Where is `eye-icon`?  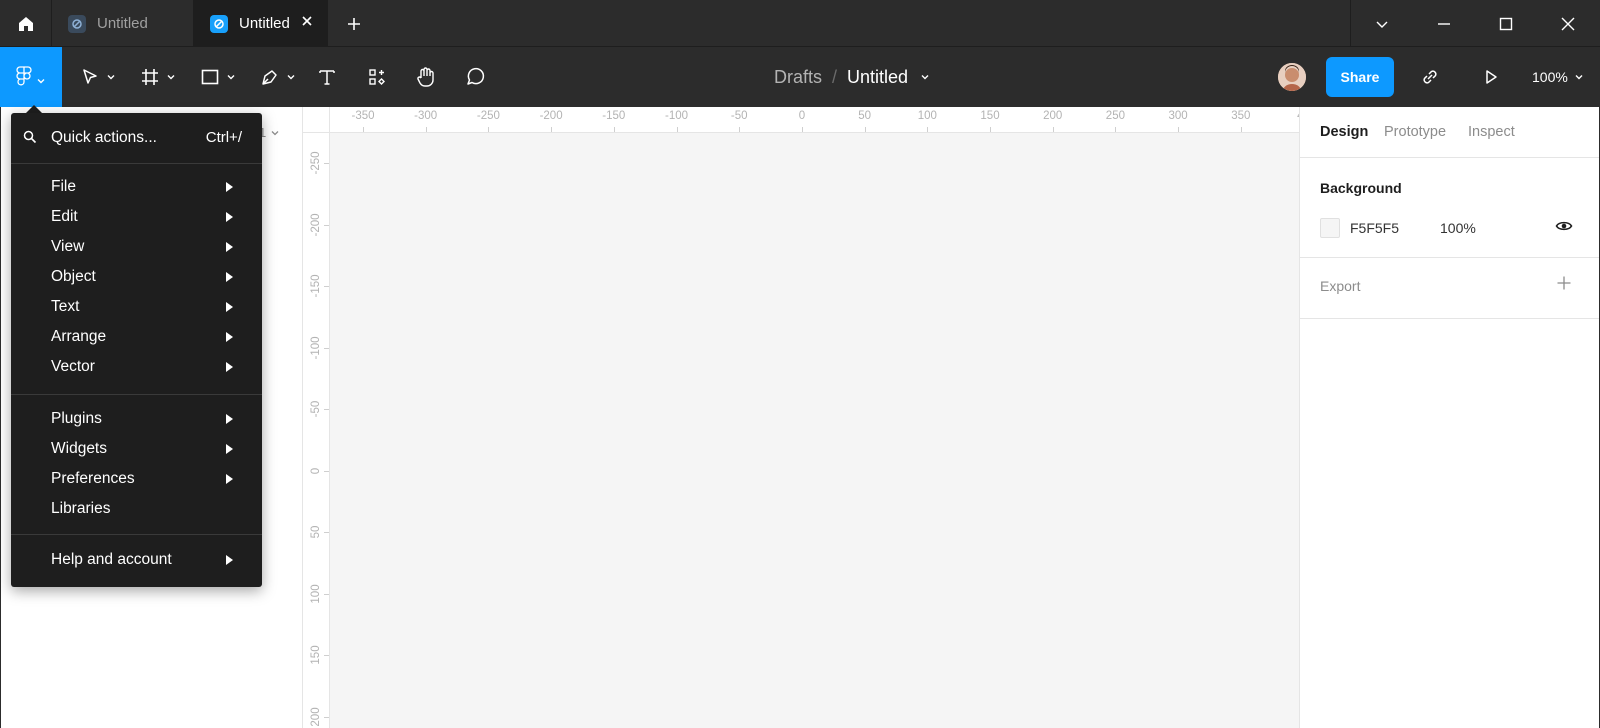 eye-icon is located at coordinates (1564, 226).